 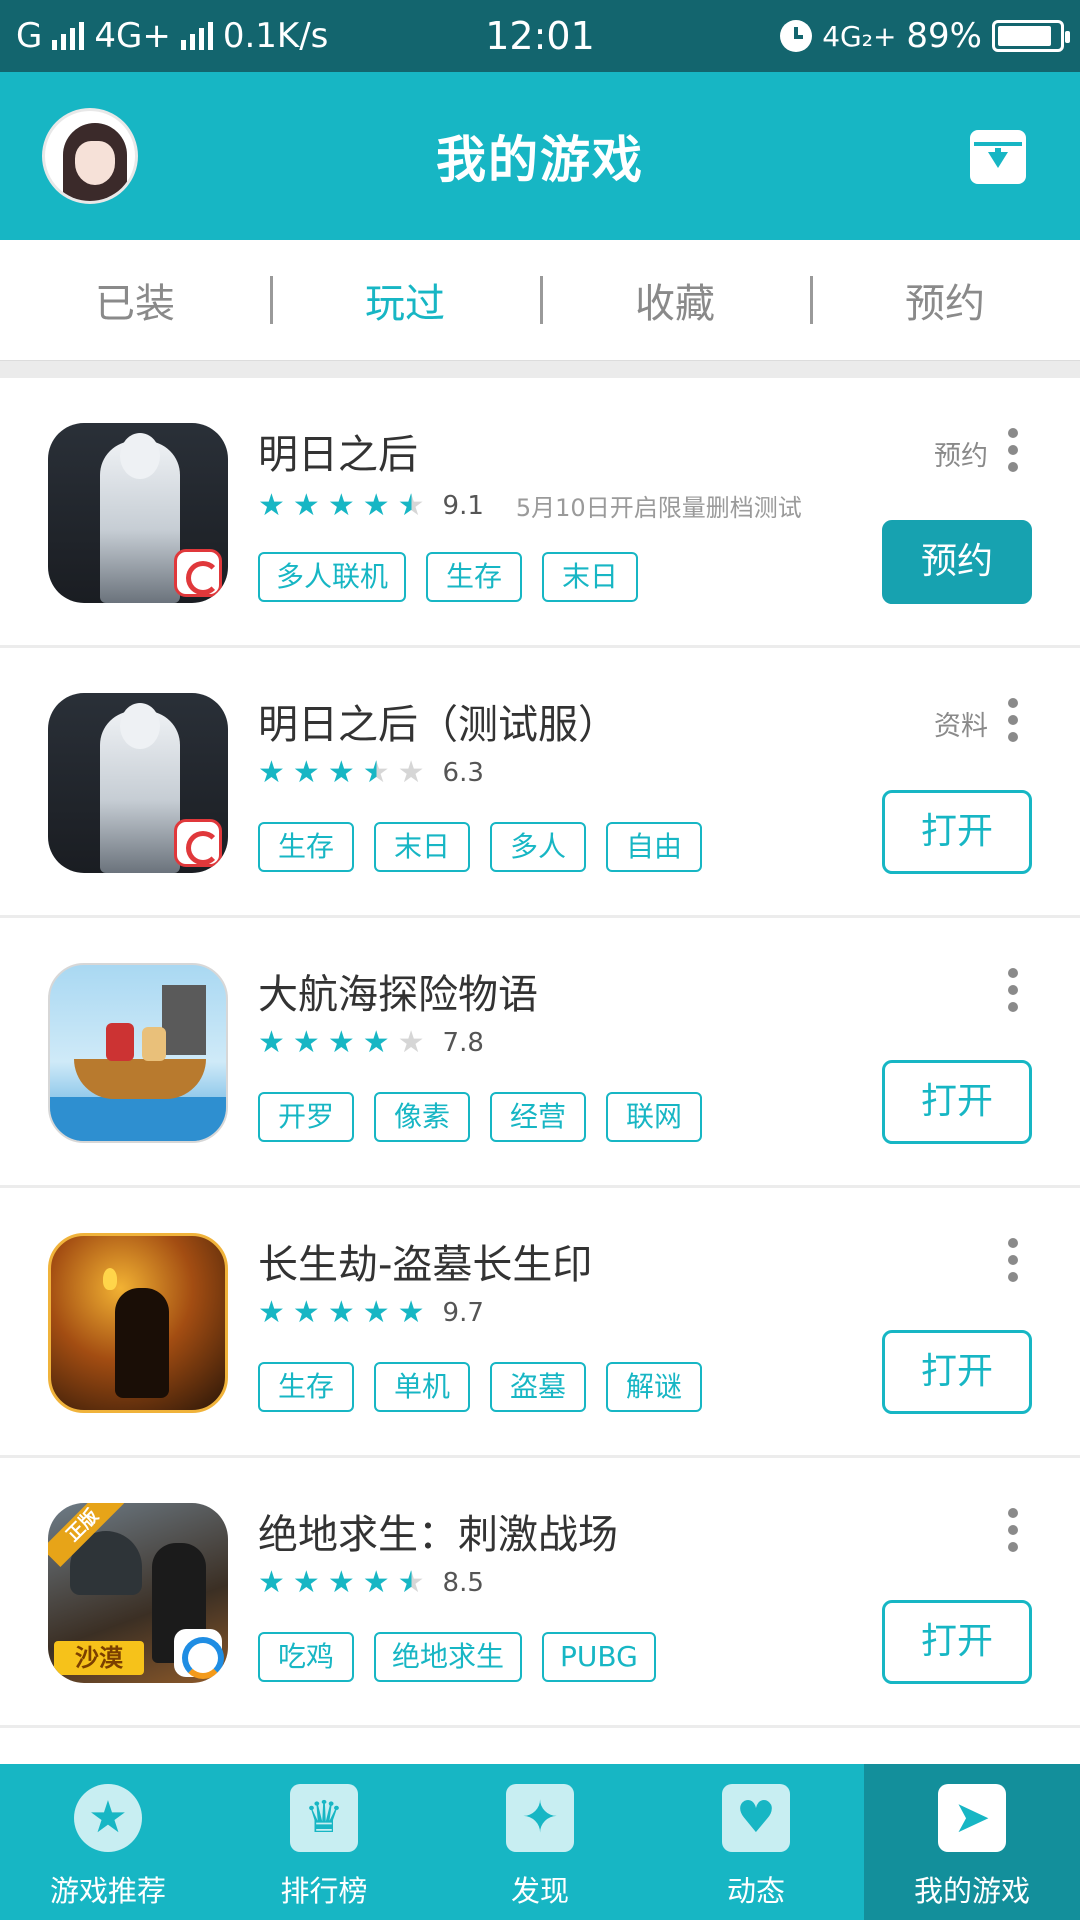 I want to click on heart-icon: ♥, so click(x=756, y=1818).